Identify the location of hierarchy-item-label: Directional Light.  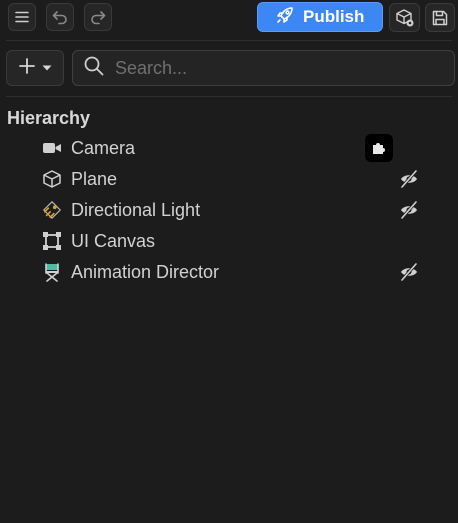
(136, 209).